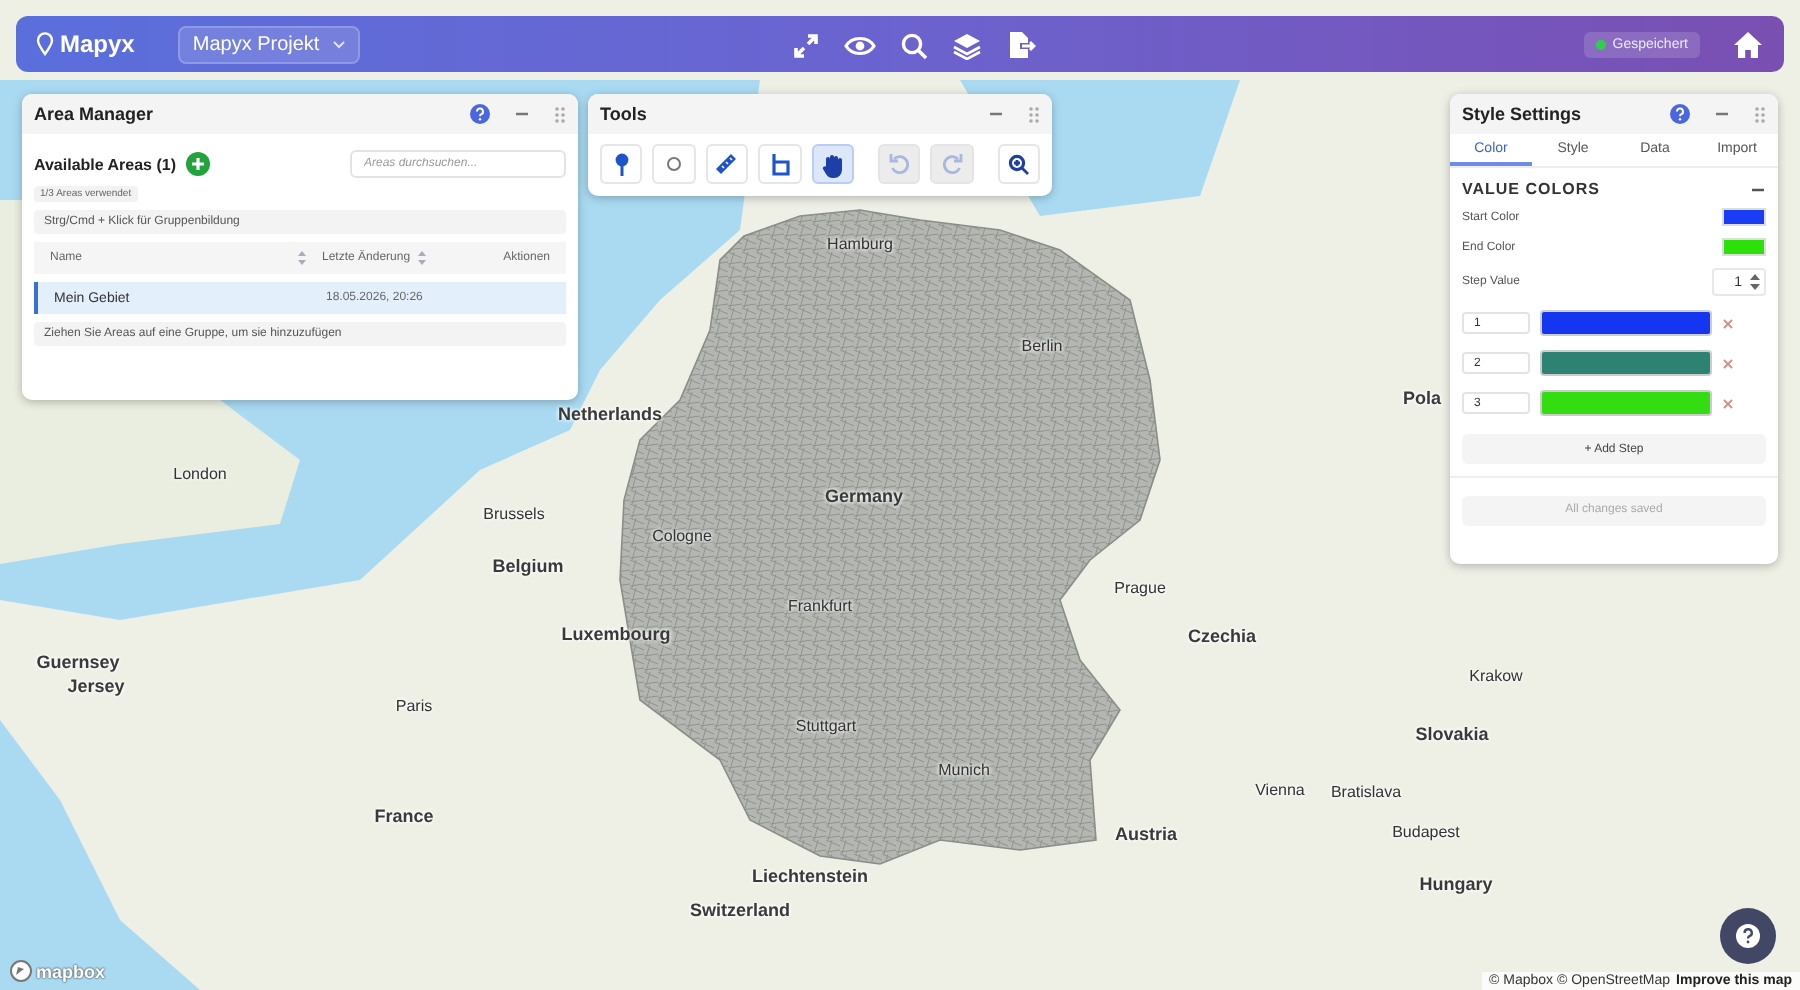  I want to click on hand-icon, so click(832, 164).